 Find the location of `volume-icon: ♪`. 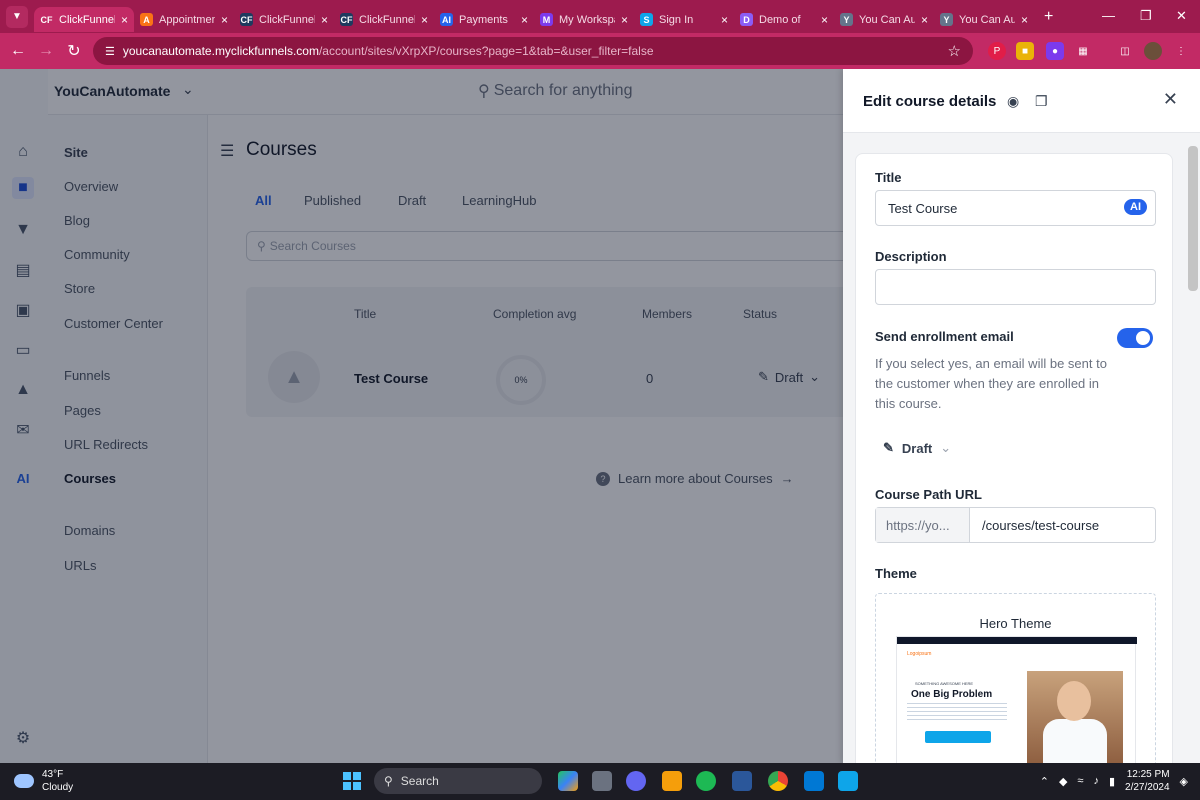

volume-icon: ♪ is located at coordinates (1096, 781).